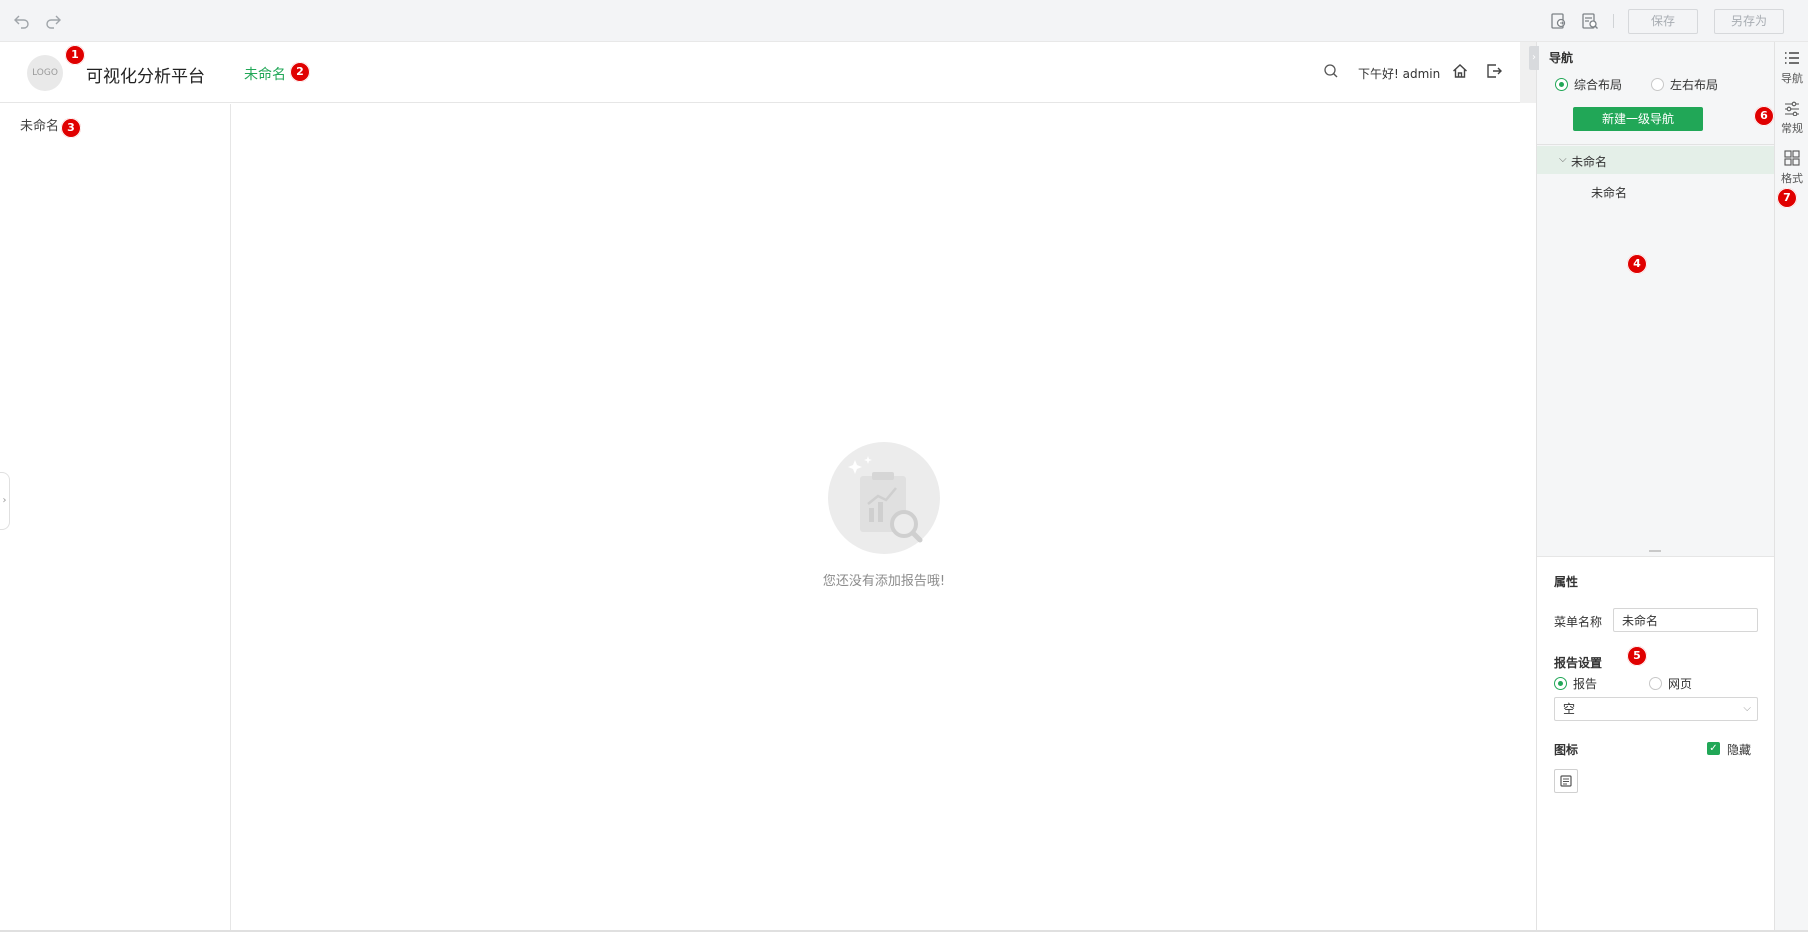 The image size is (1808, 932). Describe the element at coordinates (1685, 620) in the screenshot. I see `menu-name-input` at that location.